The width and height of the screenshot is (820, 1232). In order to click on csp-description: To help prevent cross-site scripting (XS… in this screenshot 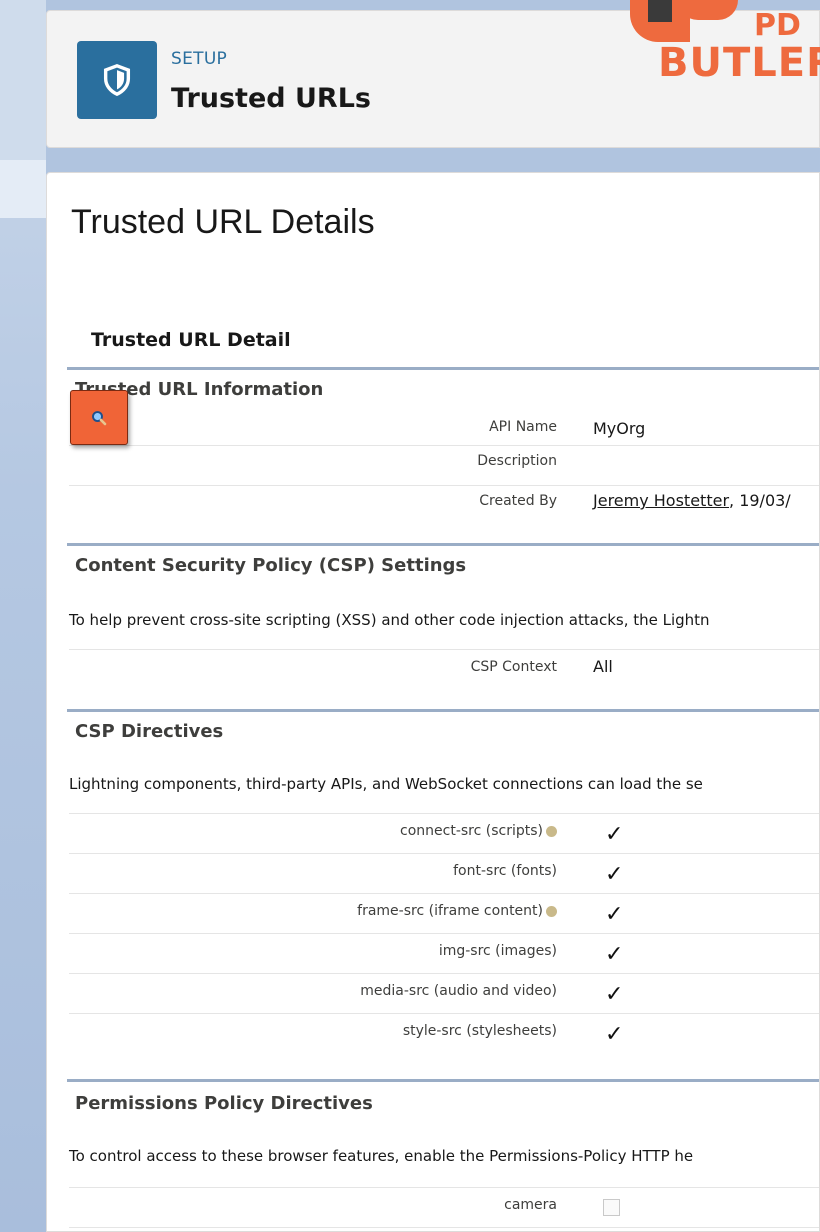, I will do `click(389, 620)`.